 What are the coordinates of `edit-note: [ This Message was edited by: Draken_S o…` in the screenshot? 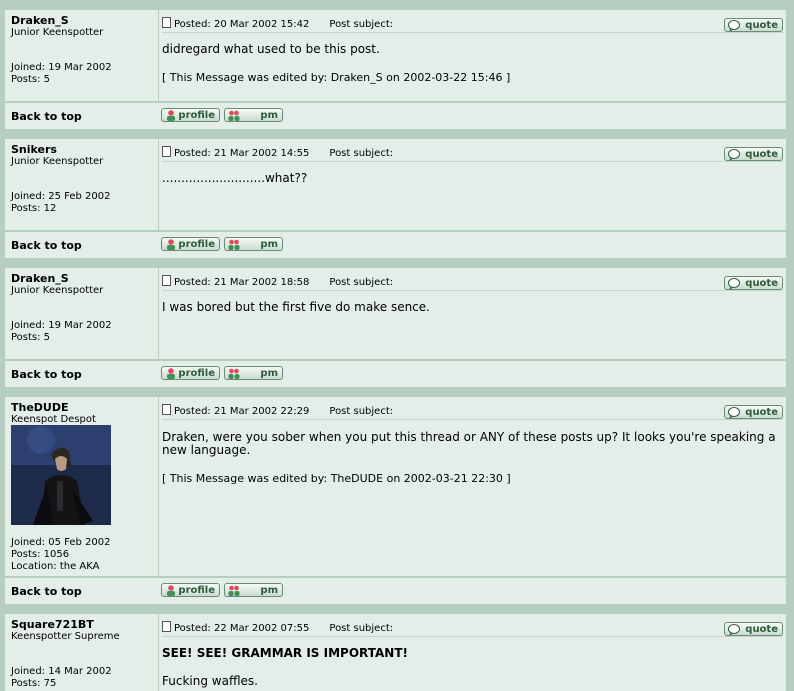 It's located at (336, 77).